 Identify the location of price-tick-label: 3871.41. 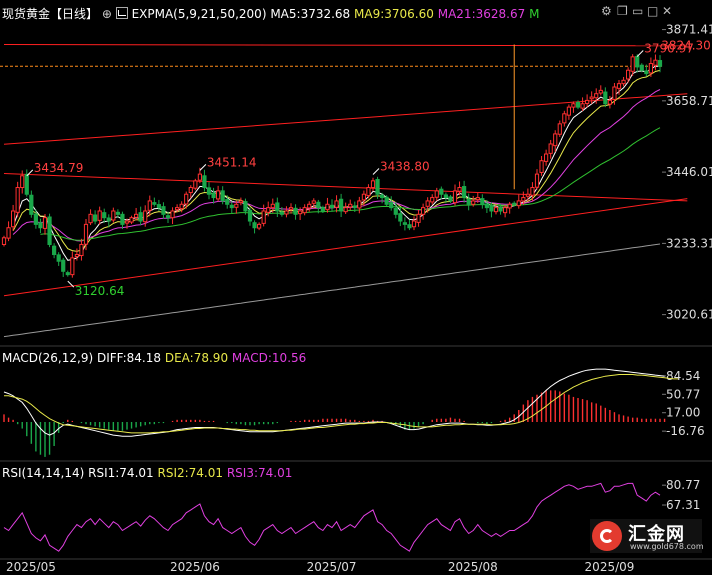
(689, 30).